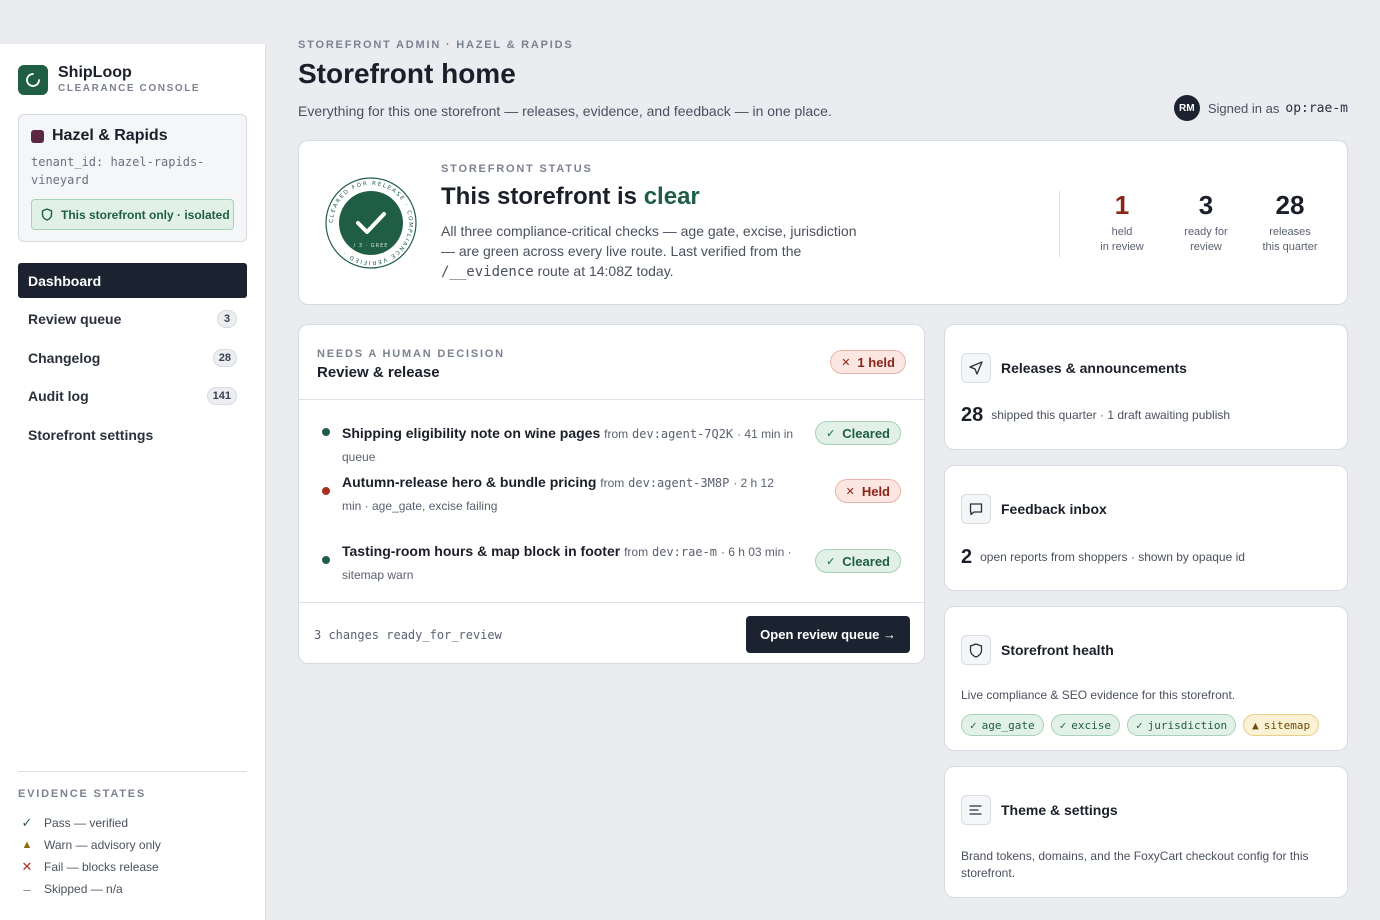  Describe the element at coordinates (110, 135) in the screenshot. I see `tenant-name-label: Hazel & Rapids` at that location.